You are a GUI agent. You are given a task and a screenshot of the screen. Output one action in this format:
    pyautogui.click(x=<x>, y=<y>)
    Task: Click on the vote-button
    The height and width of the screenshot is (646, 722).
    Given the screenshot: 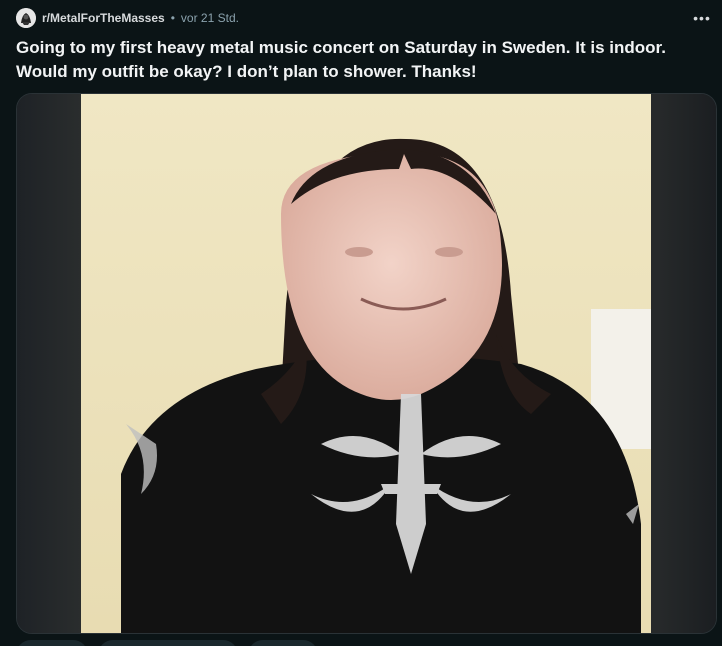 What is the action you would take?
    pyautogui.click(x=52, y=643)
    